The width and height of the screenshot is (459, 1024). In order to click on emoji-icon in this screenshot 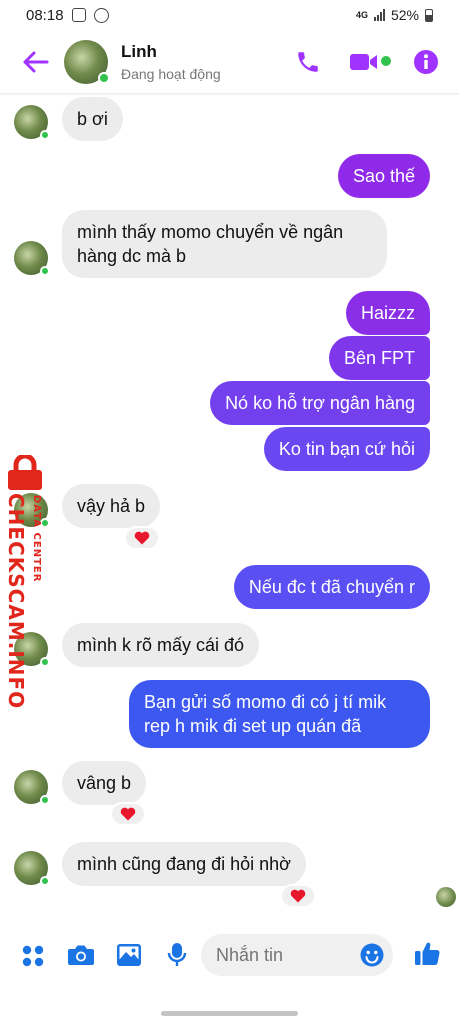, I will do `click(372, 955)`.